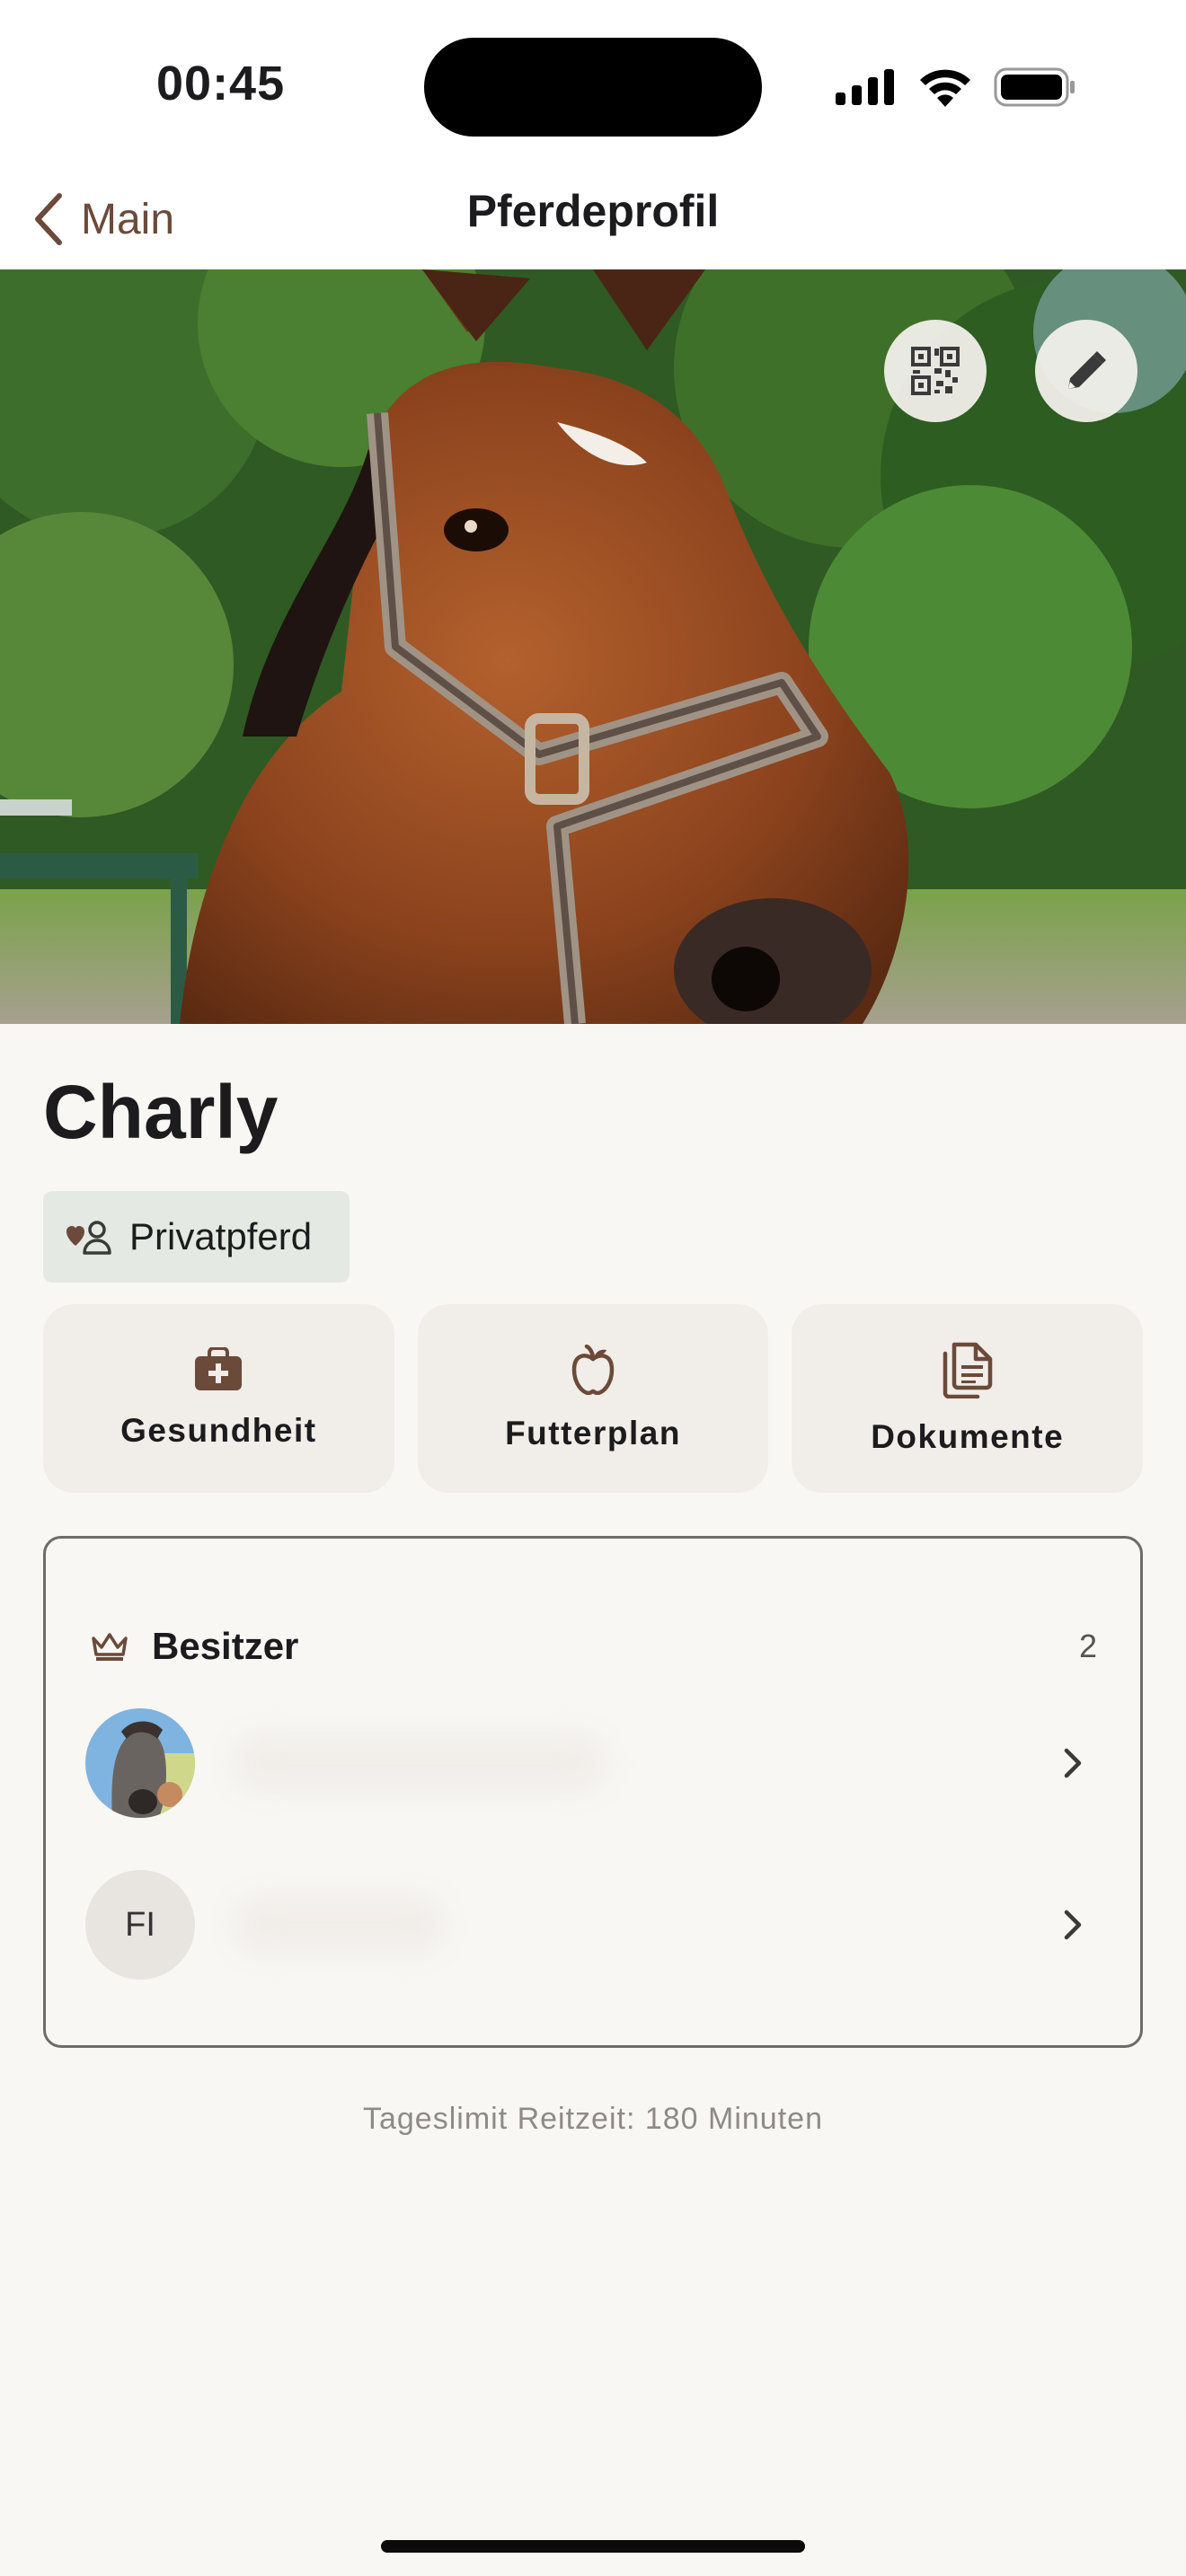 This screenshot has width=1186, height=2576. I want to click on documents-icon, so click(967, 1370).